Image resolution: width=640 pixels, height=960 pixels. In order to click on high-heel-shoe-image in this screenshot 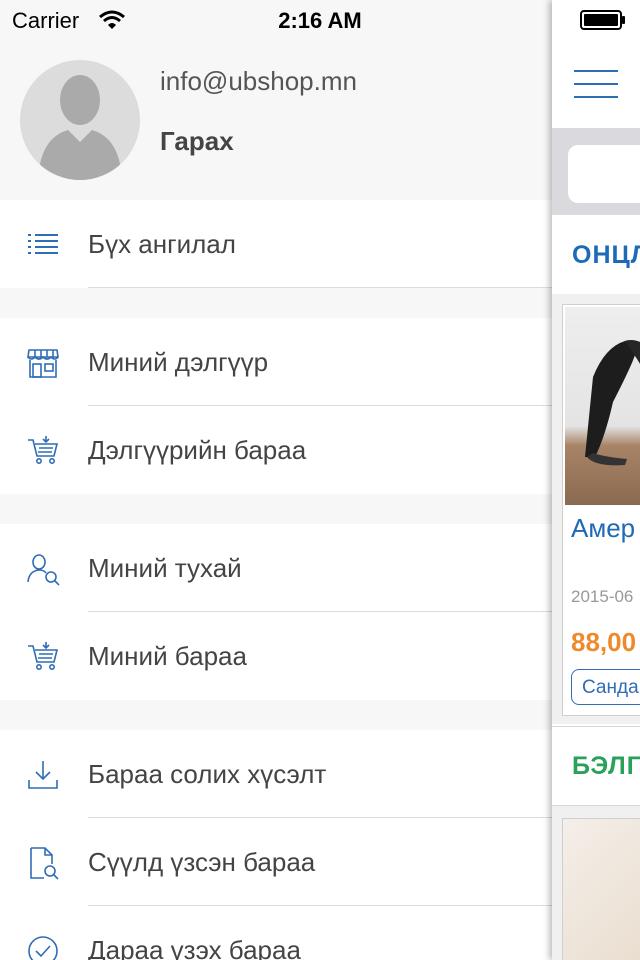, I will do `click(612, 403)`.